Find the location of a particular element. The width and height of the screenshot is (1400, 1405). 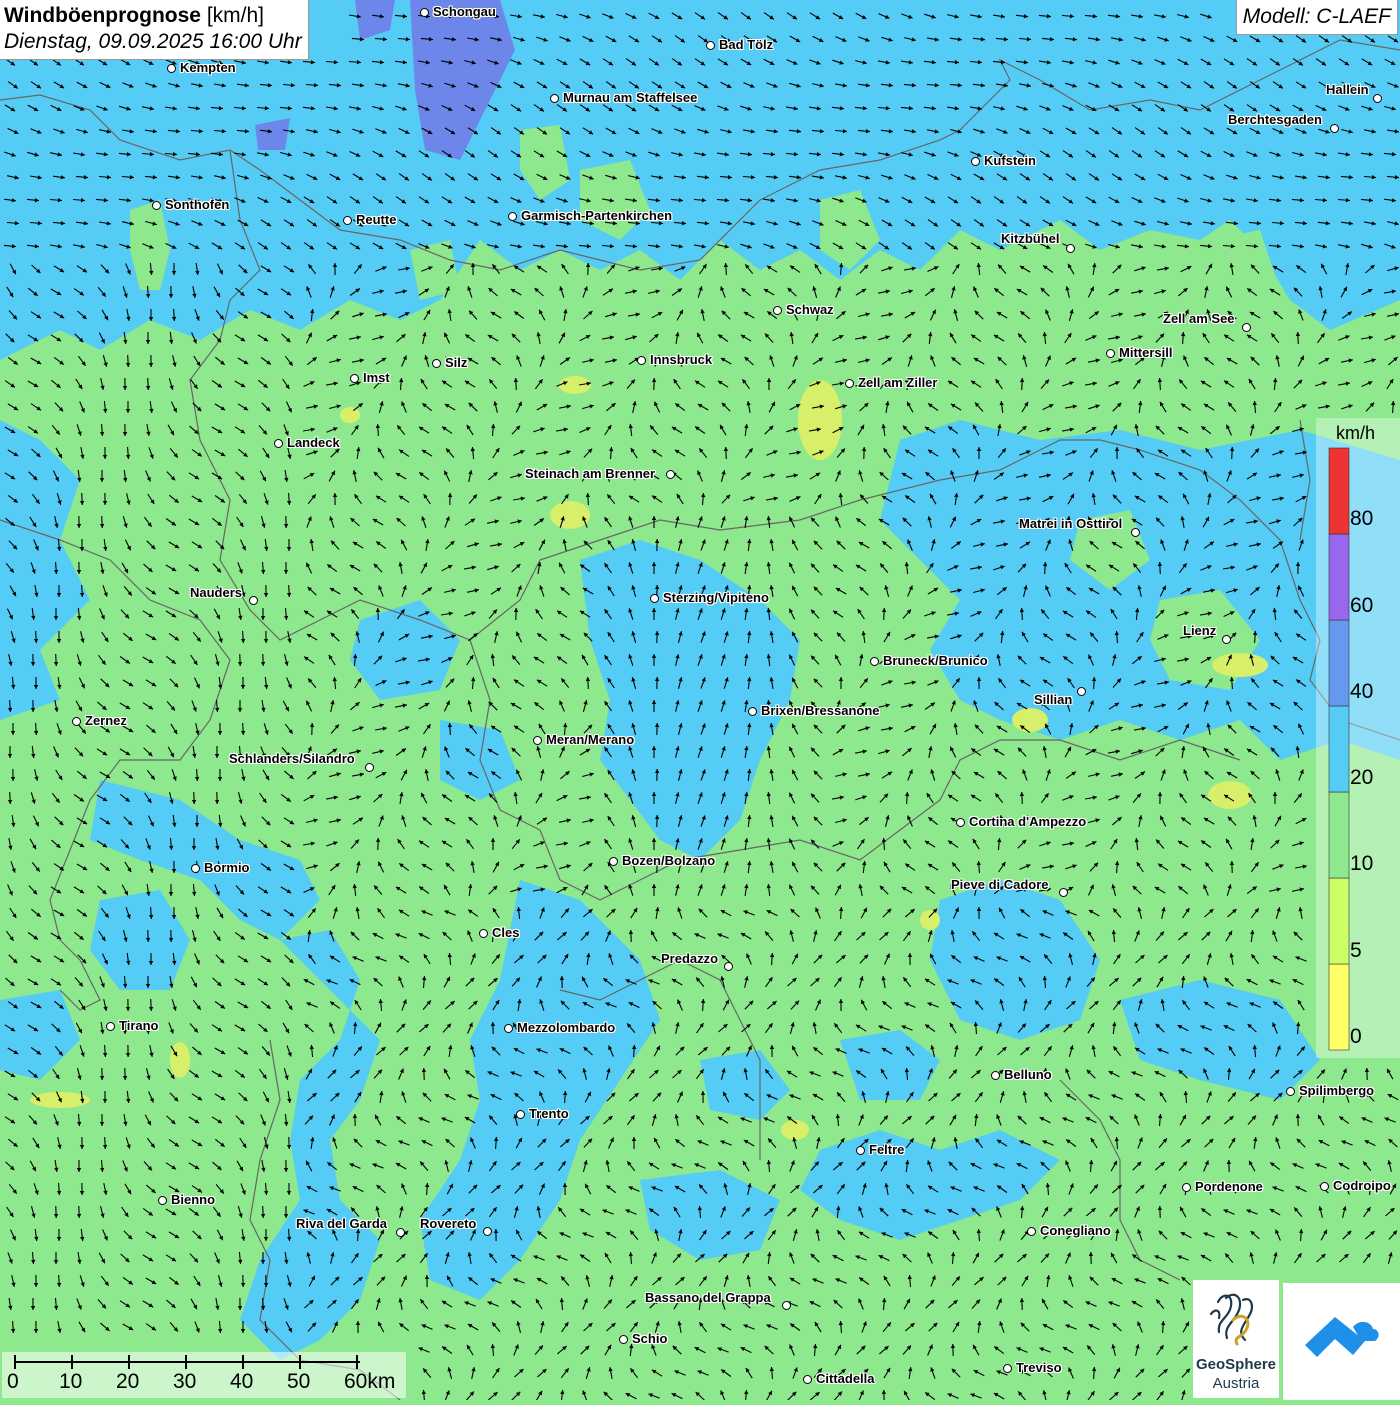

city-label: Mittersill is located at coordinates (1145, 352).